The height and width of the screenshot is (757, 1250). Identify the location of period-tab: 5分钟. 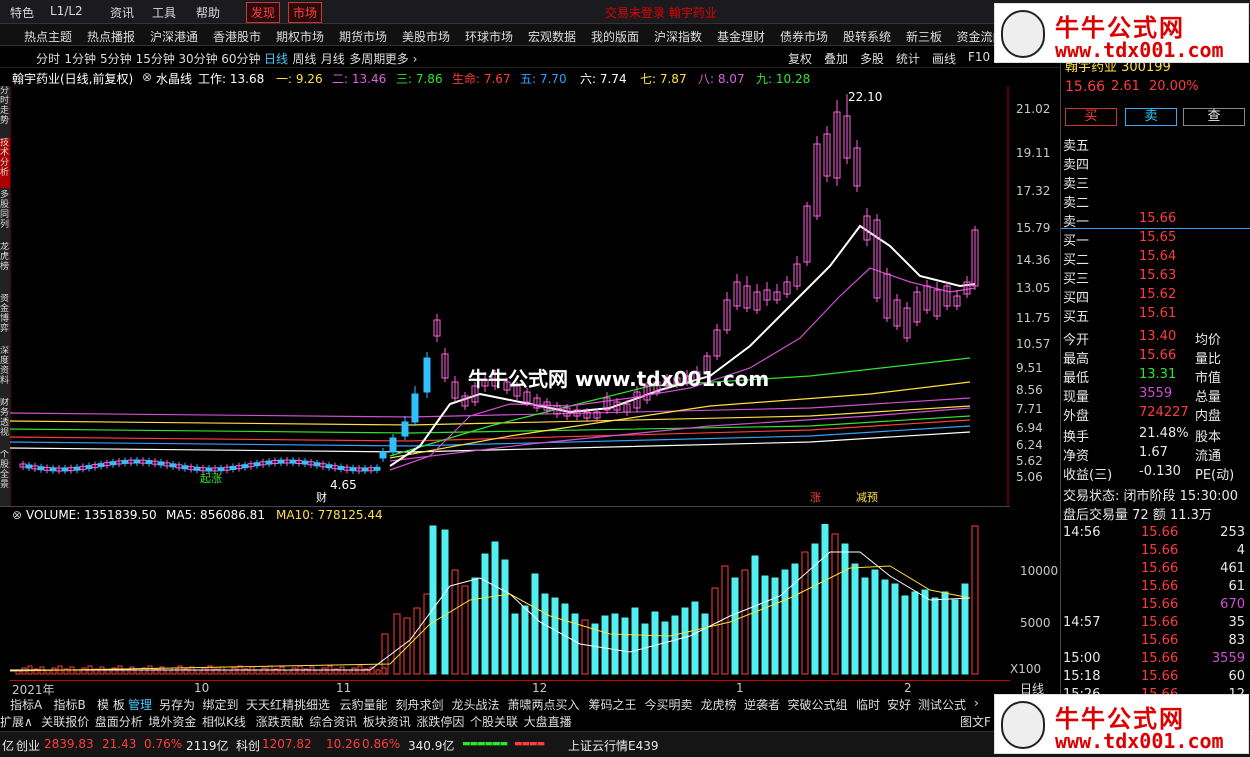
(116, 58).